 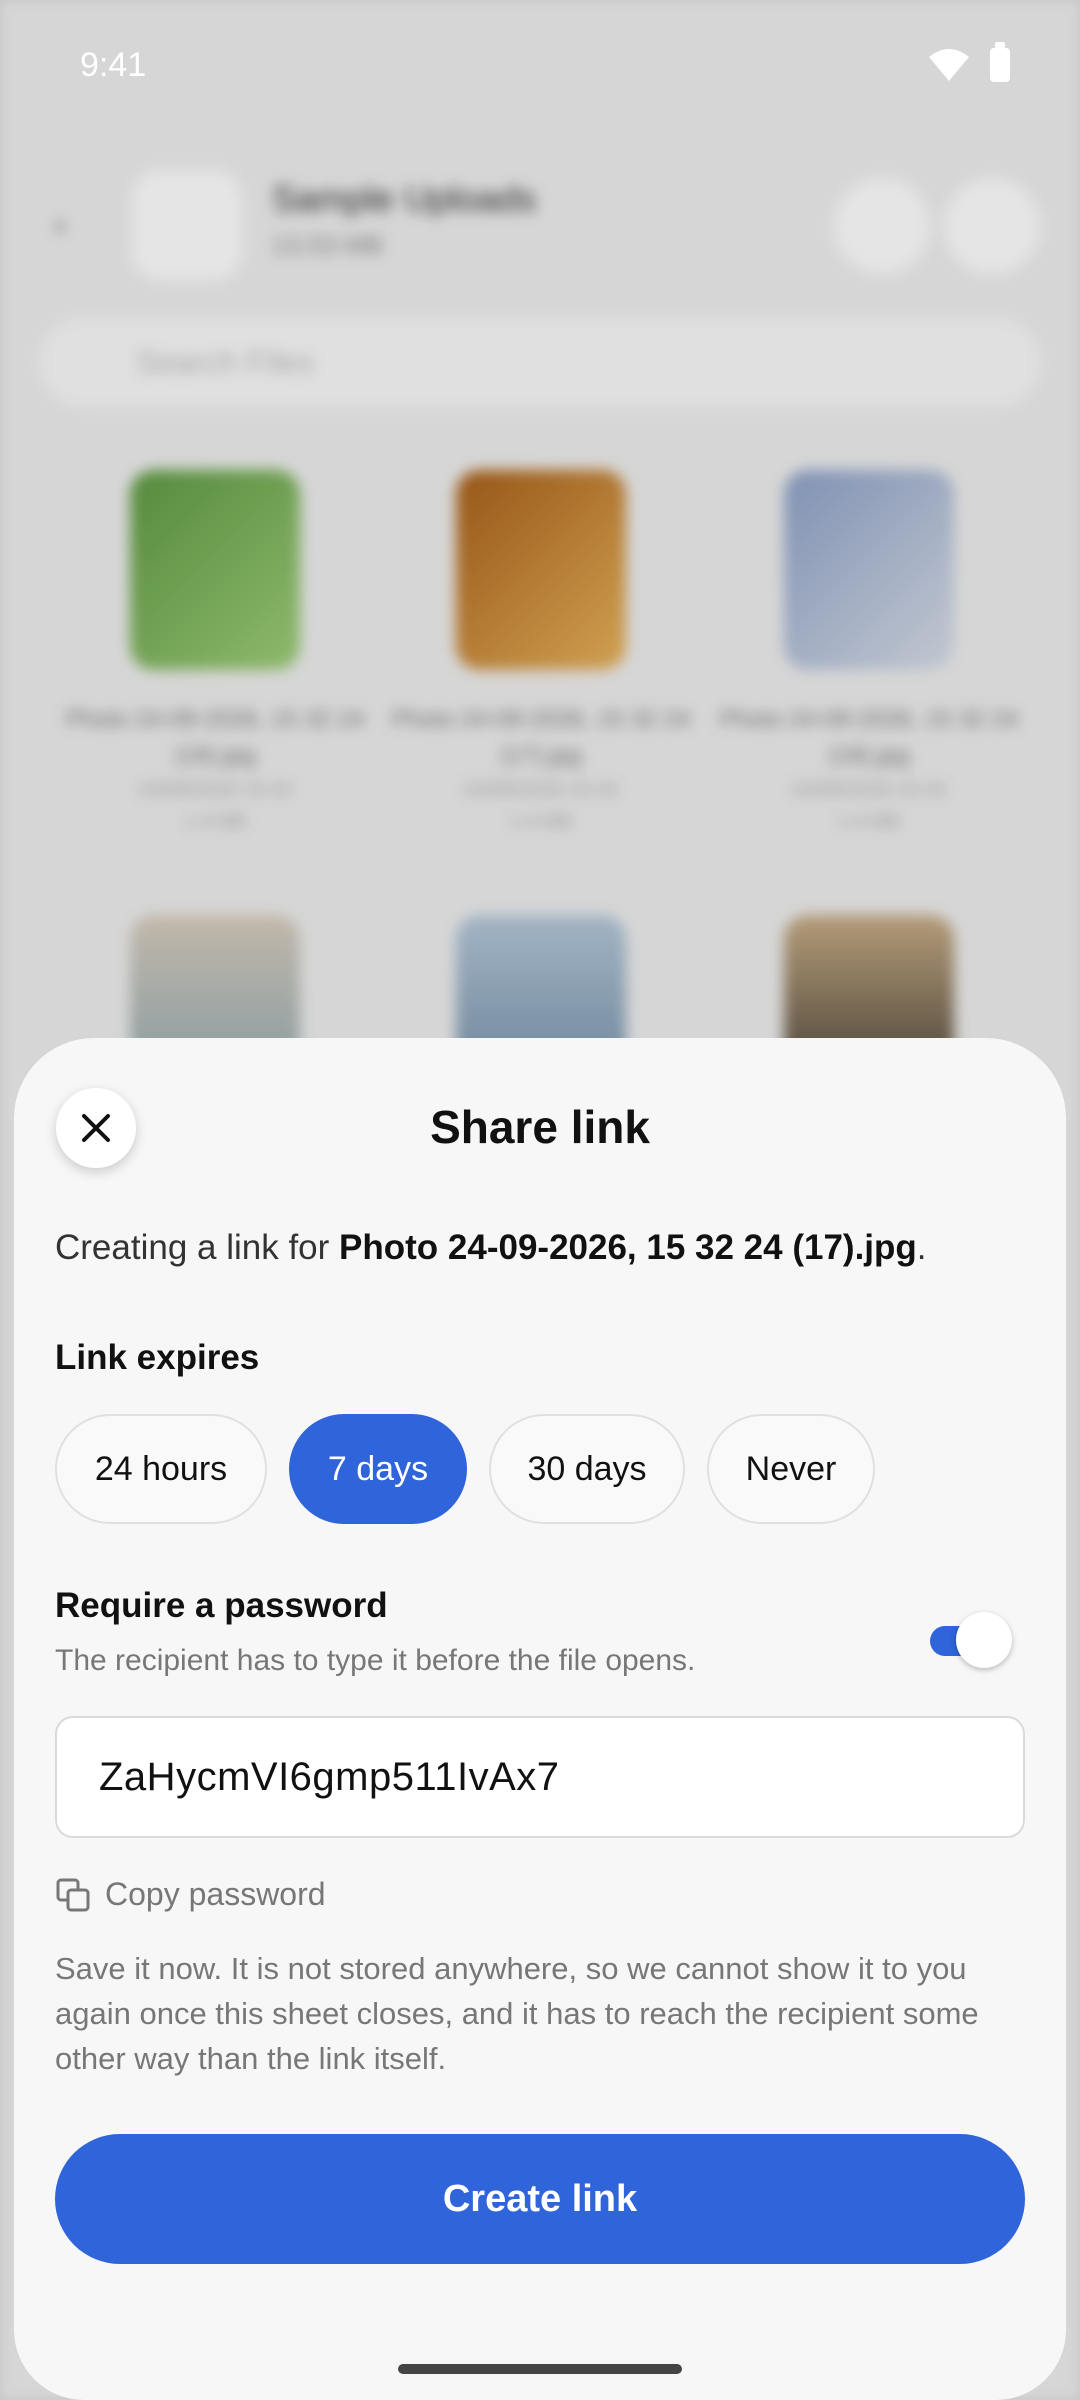 I want to click on expiry-option-30-days: 30 days, so click(x=587, y=1469).